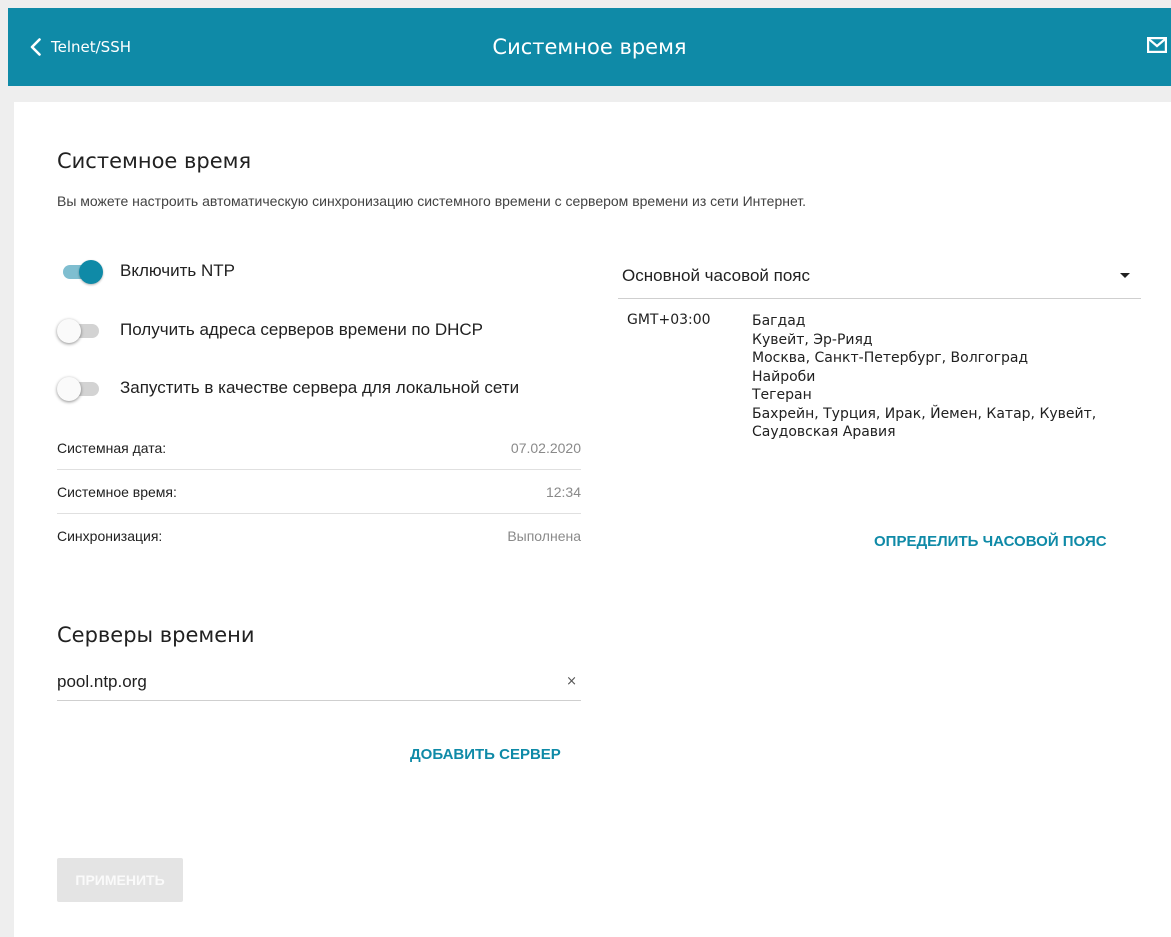  Describe the element at coordinates (545, 447) in the screenshot. I see `system-date-value: 07.02.2020` at that location.